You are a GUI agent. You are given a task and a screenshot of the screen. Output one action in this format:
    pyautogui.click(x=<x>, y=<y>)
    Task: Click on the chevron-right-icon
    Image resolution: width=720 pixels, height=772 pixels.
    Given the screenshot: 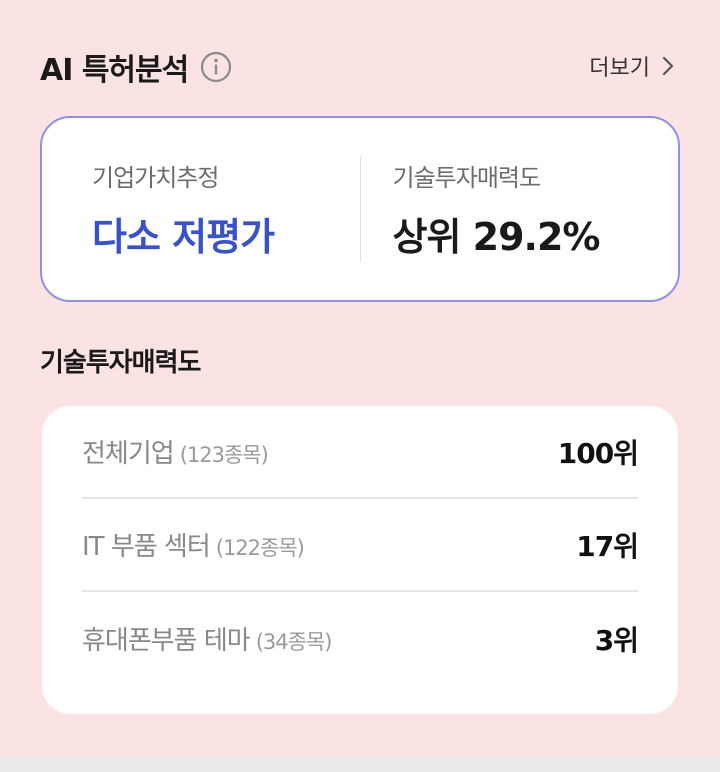 What is the action you would take?
    pyautogui.click(x=668, y=66)
    